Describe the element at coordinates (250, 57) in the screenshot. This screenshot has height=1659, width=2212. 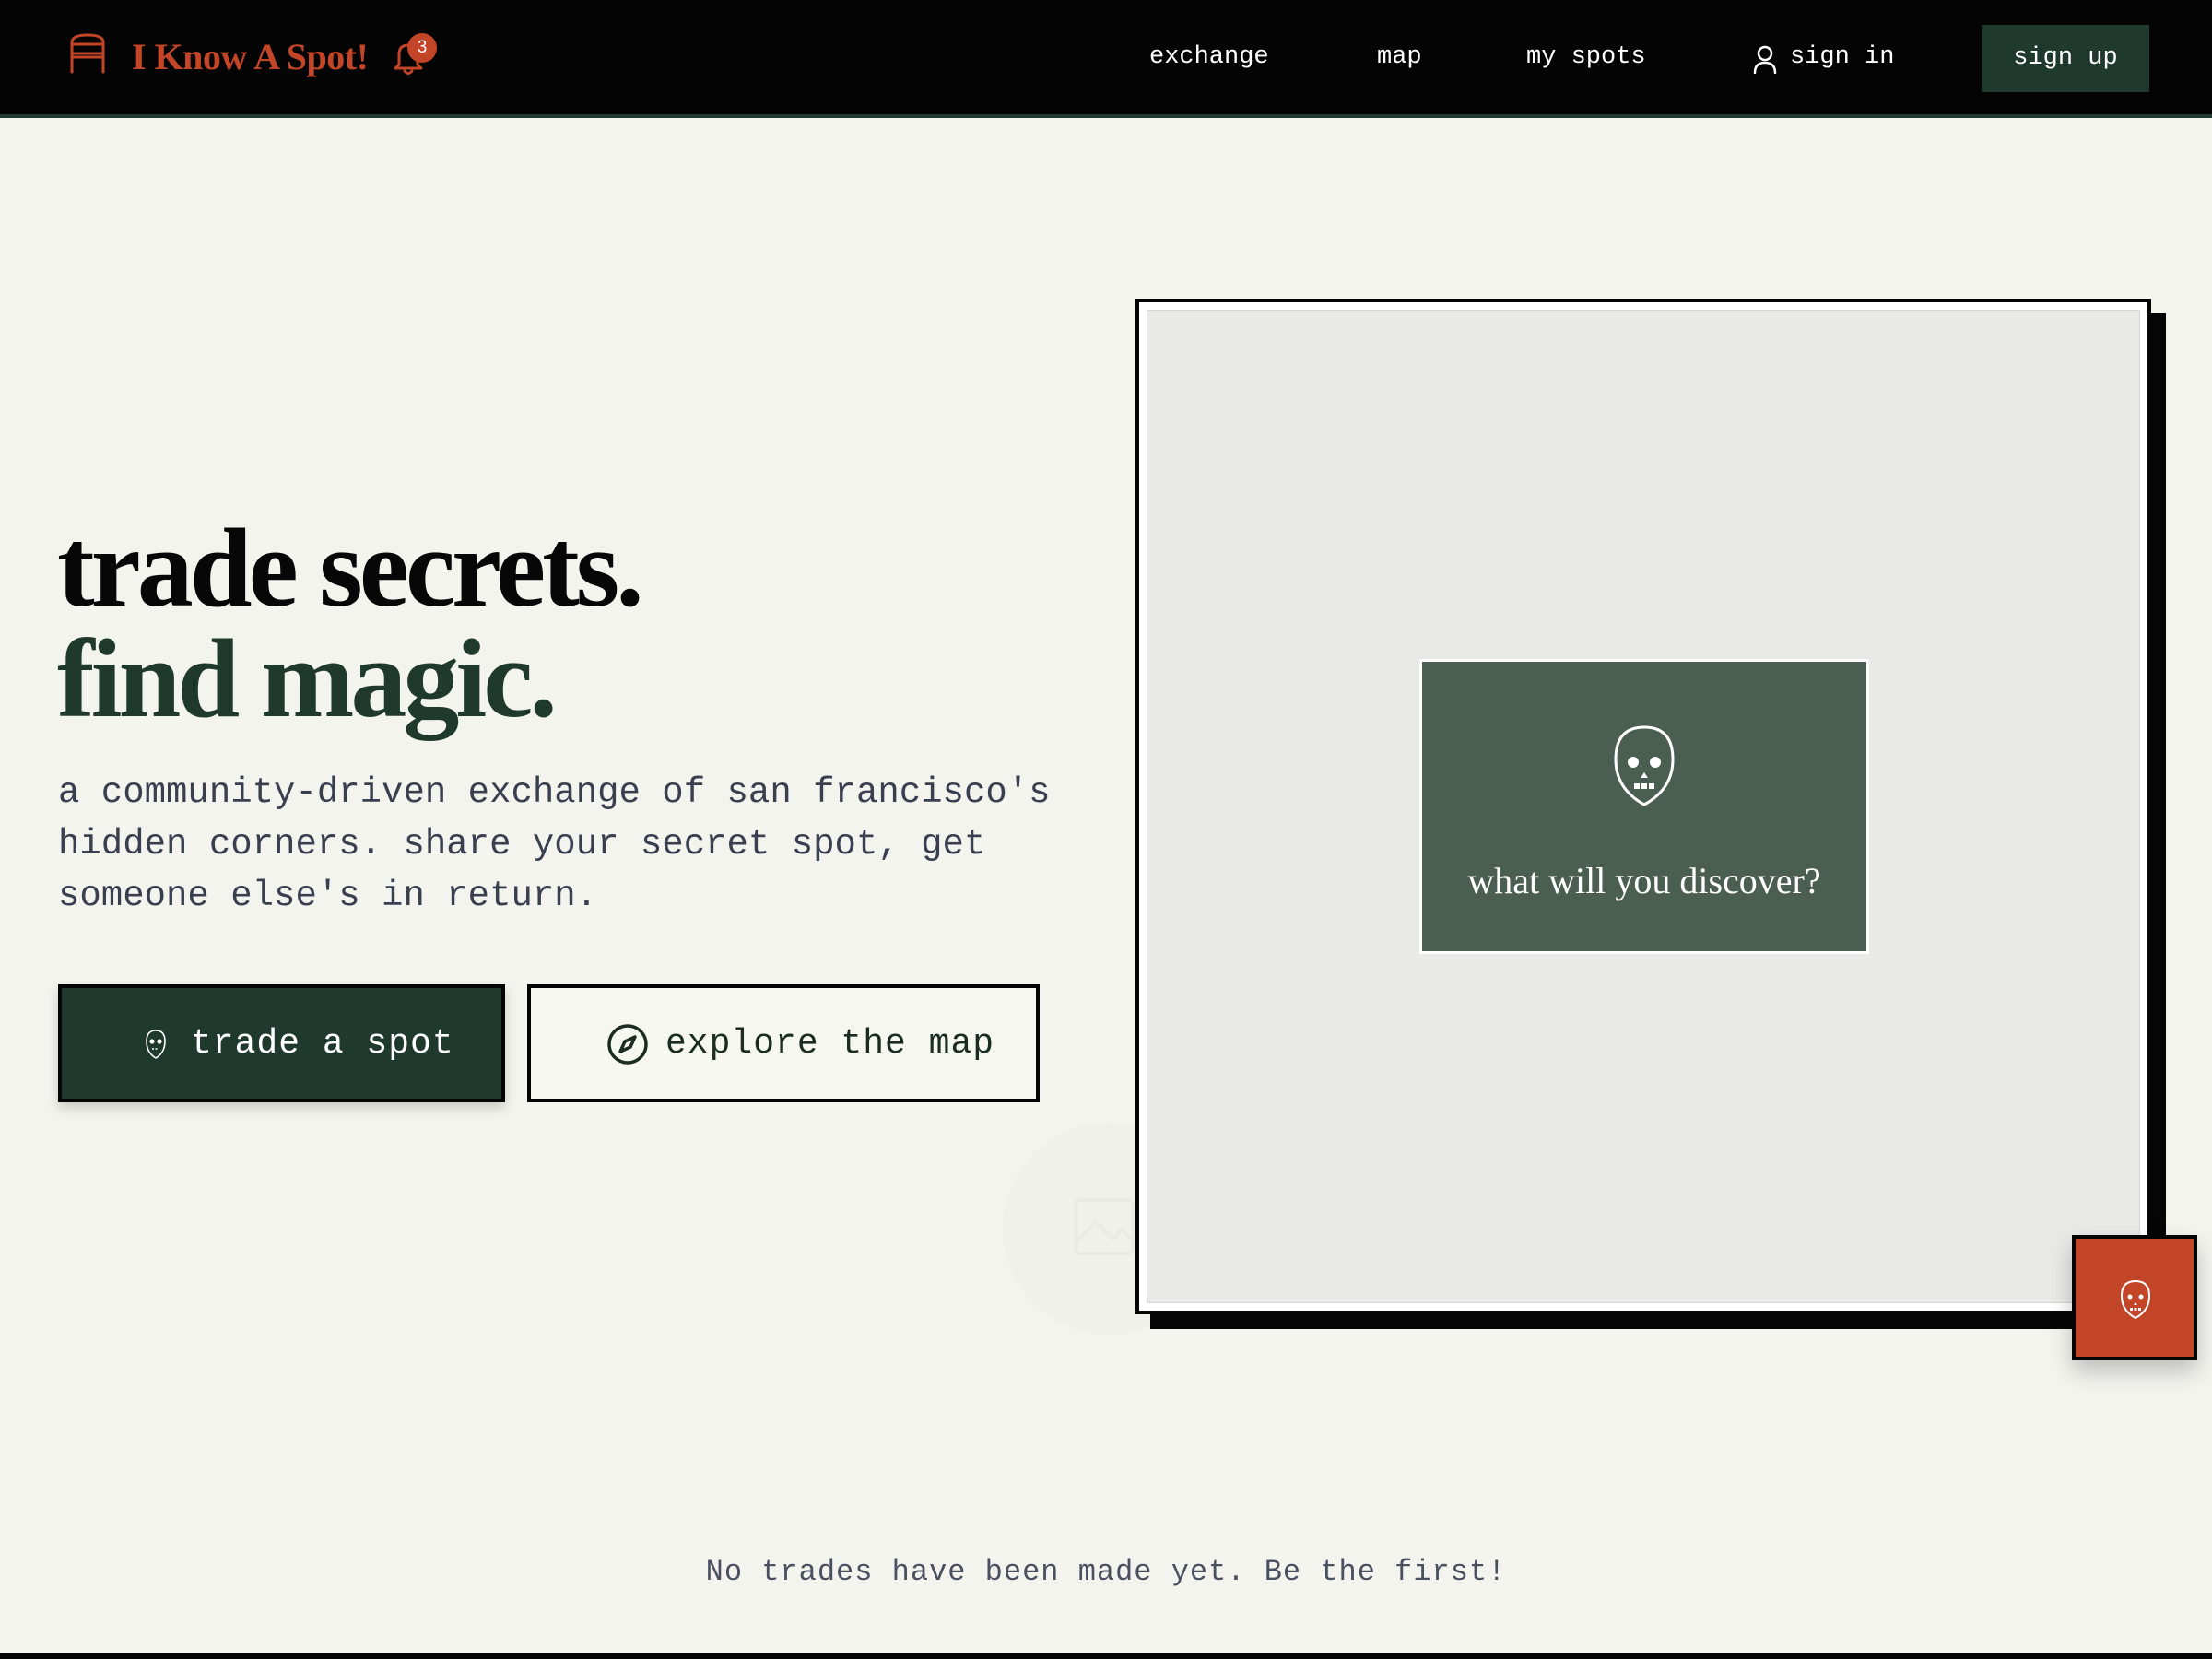
I see `brand-name: I Know A Spot!` at that location.